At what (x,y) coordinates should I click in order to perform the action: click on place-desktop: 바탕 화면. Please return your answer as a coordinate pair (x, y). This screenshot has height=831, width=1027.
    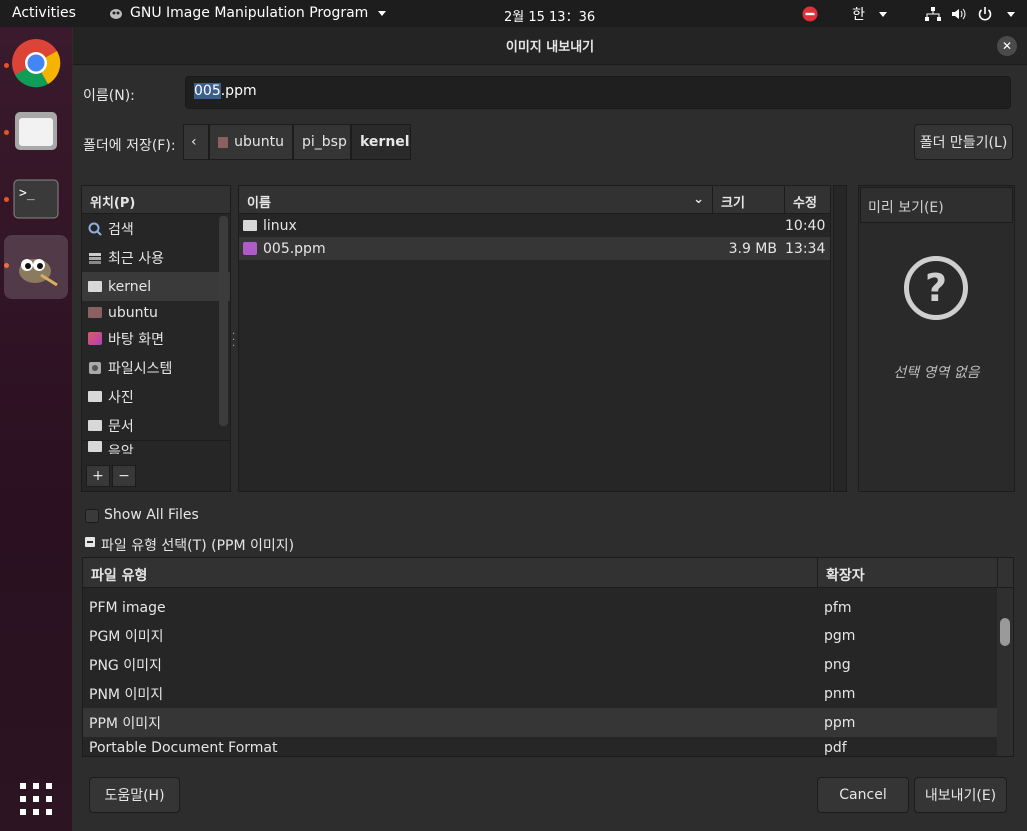
    Looking at the image, I should click on (156, 338).